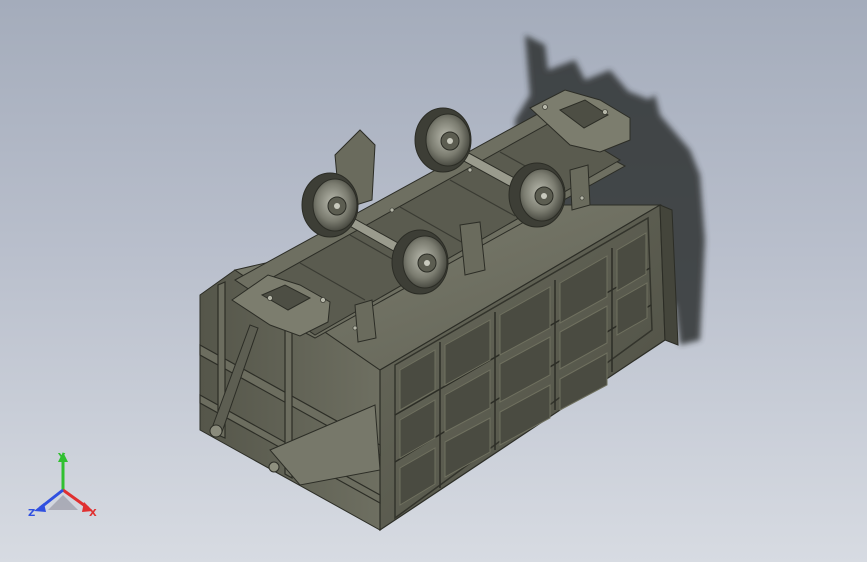 This screenshot has width=867, height=562. What do you see at coordinates (61, 457) in the screenshot?
I see `triad-y-label: Y` at bounding box center [61, 457].